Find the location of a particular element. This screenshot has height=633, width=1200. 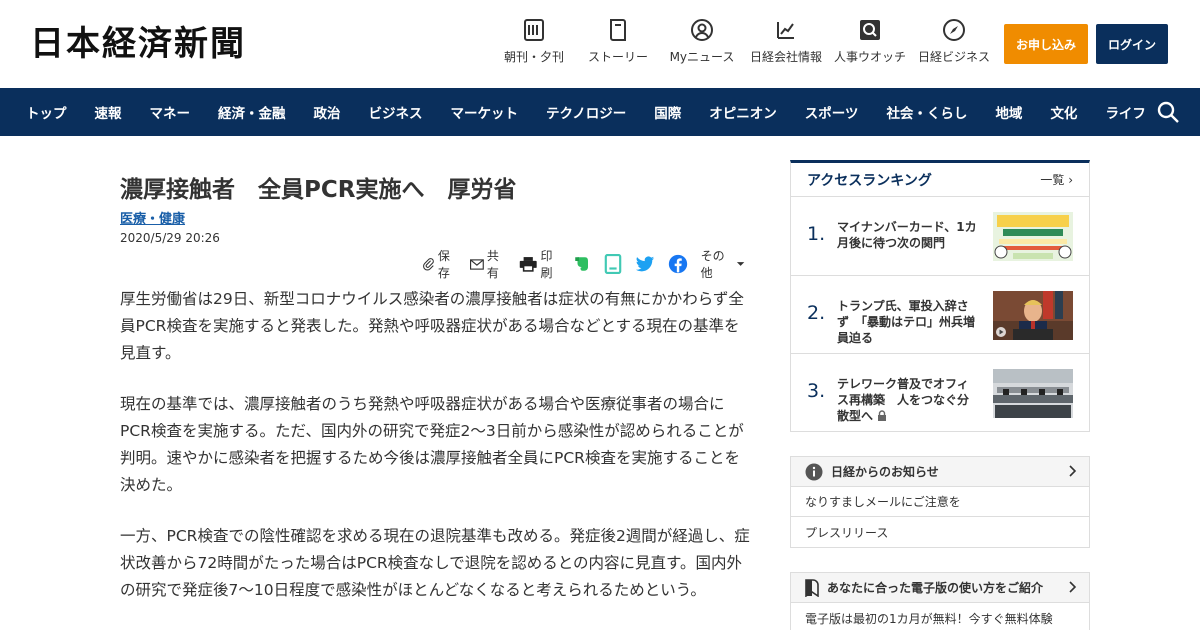

note-icon is located at coordinates (612, 264).